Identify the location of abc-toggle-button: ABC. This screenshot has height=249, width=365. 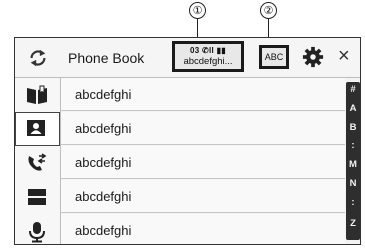
(274, 57).